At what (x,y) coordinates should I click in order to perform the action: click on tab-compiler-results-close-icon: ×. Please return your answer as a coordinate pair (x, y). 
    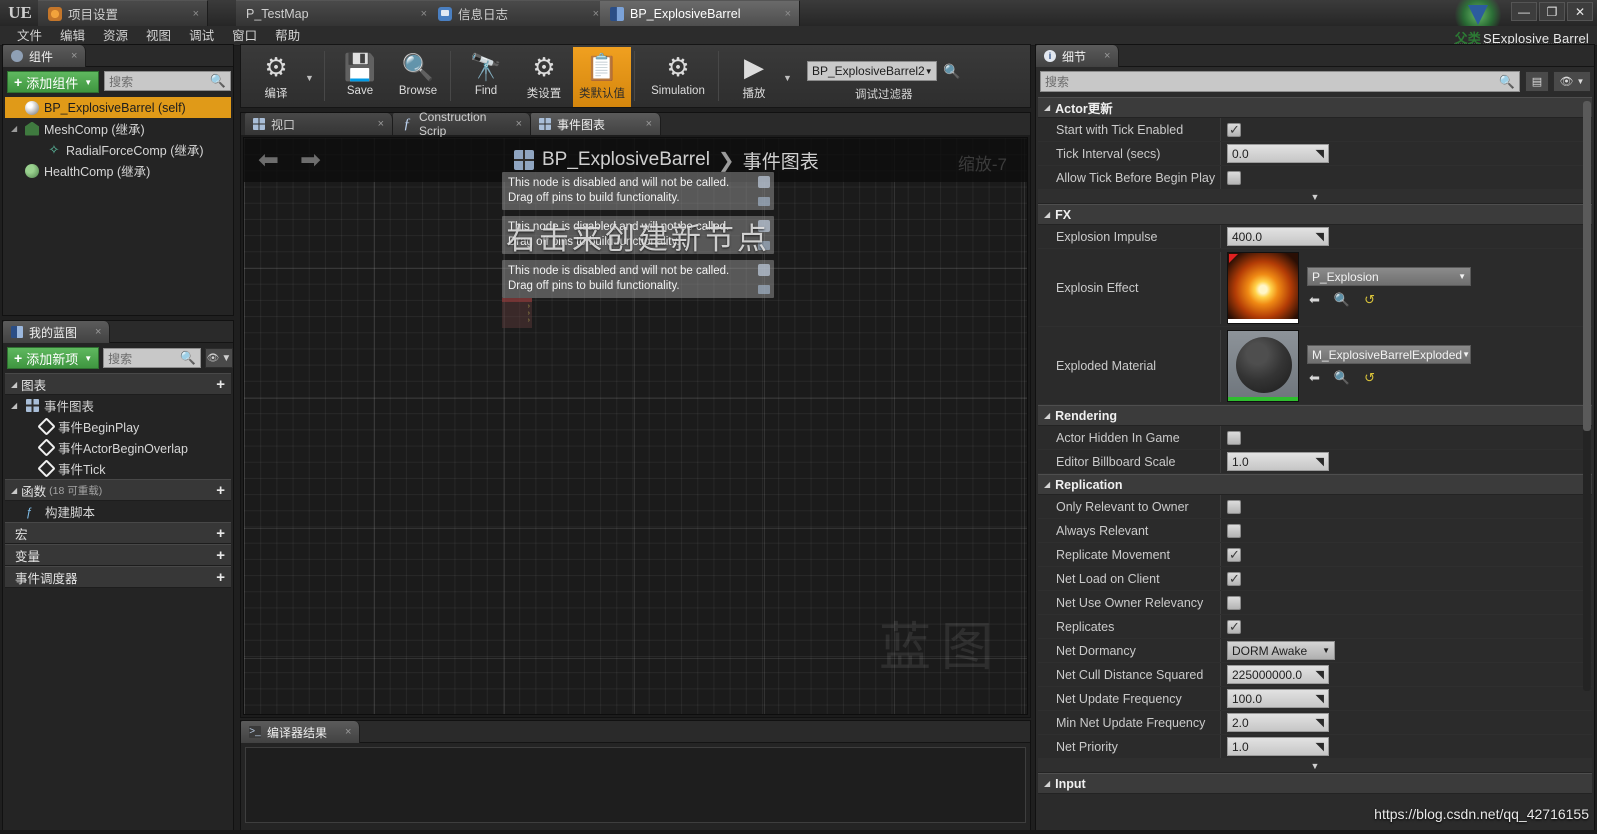
    Looking at the image, I should click on (348, 732).